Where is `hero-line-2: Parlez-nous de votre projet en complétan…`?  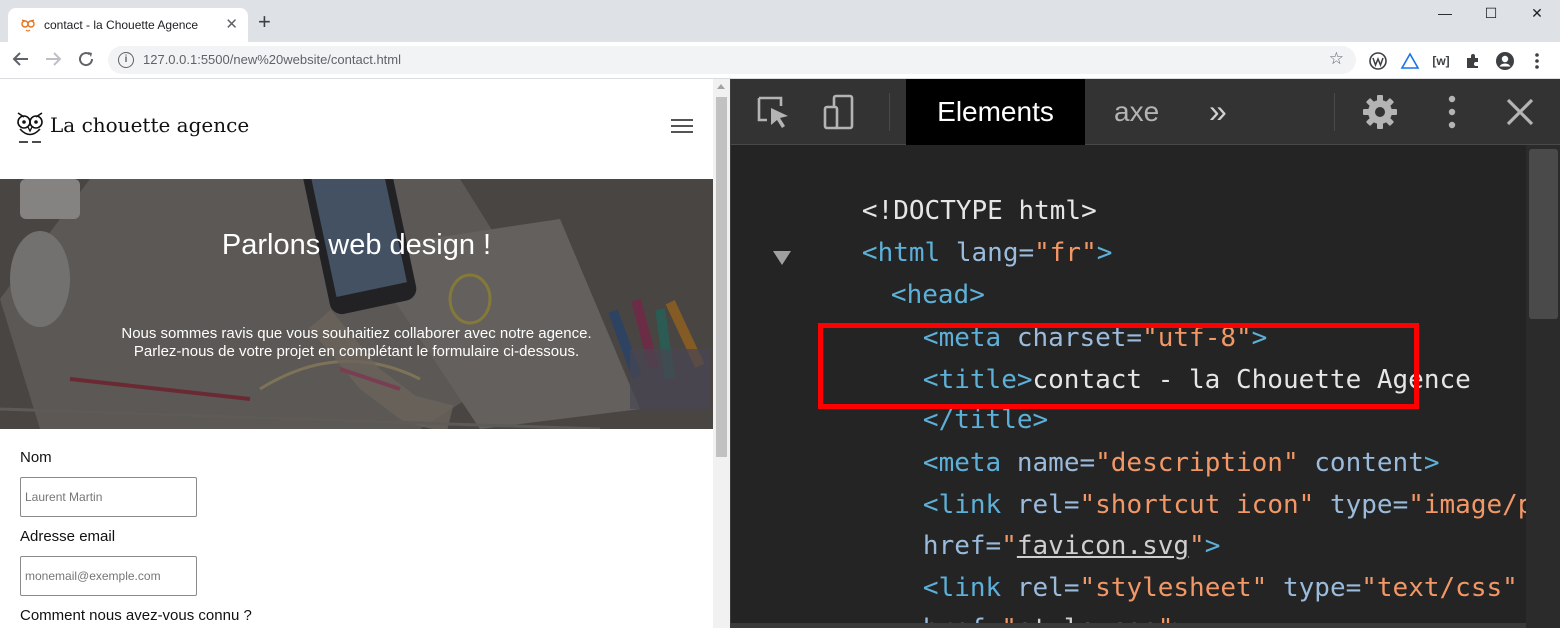
hero-line-2: Parlez-nous de votre projet en complétan… is located at coordinates (356, 351).